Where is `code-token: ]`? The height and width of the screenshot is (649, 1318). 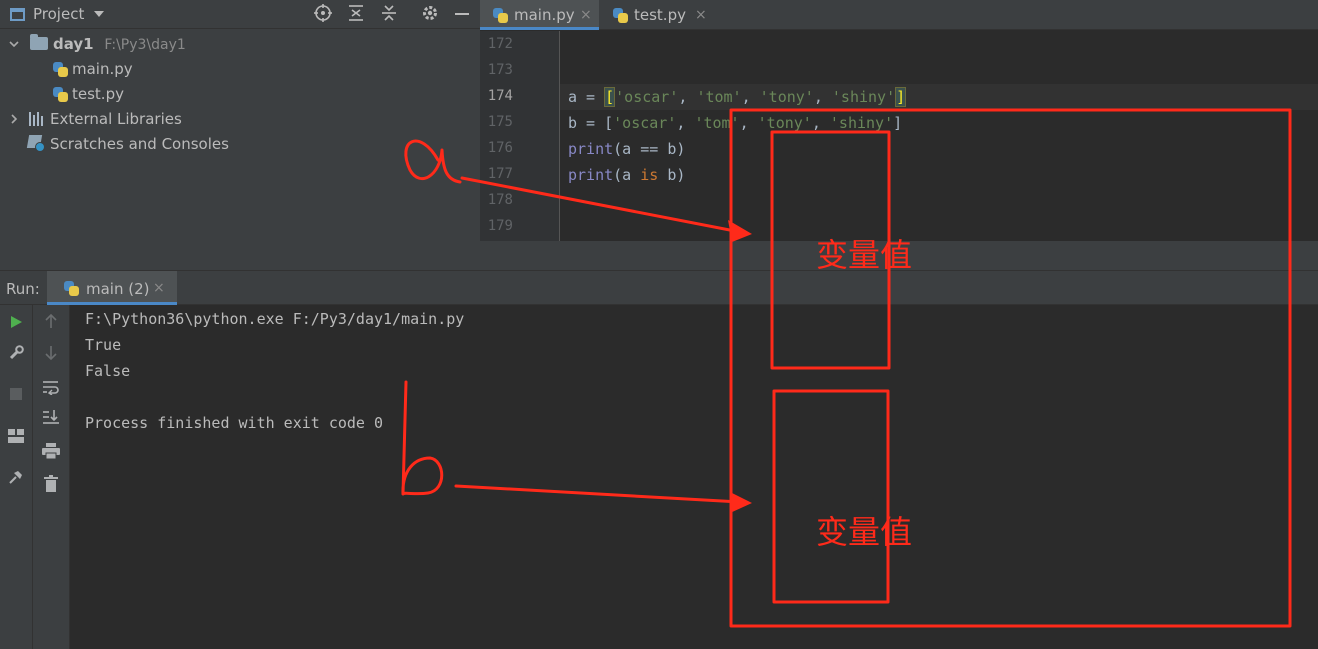
code-token: ] is located at coordinates (898, 123).